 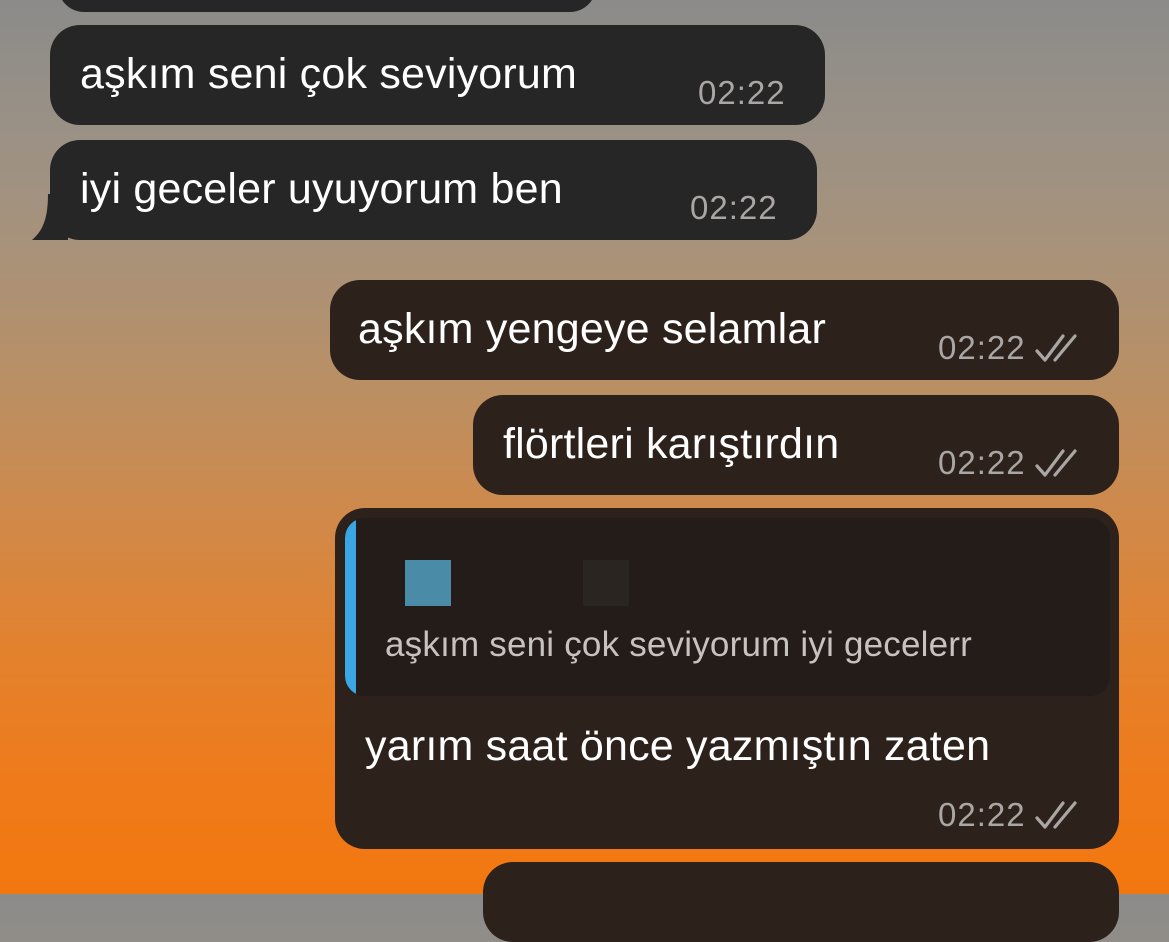 What do you see at coordinates (50, 217) in the screenshot?
I see `bubble-tail-icon` at bounding box center [50, 217].